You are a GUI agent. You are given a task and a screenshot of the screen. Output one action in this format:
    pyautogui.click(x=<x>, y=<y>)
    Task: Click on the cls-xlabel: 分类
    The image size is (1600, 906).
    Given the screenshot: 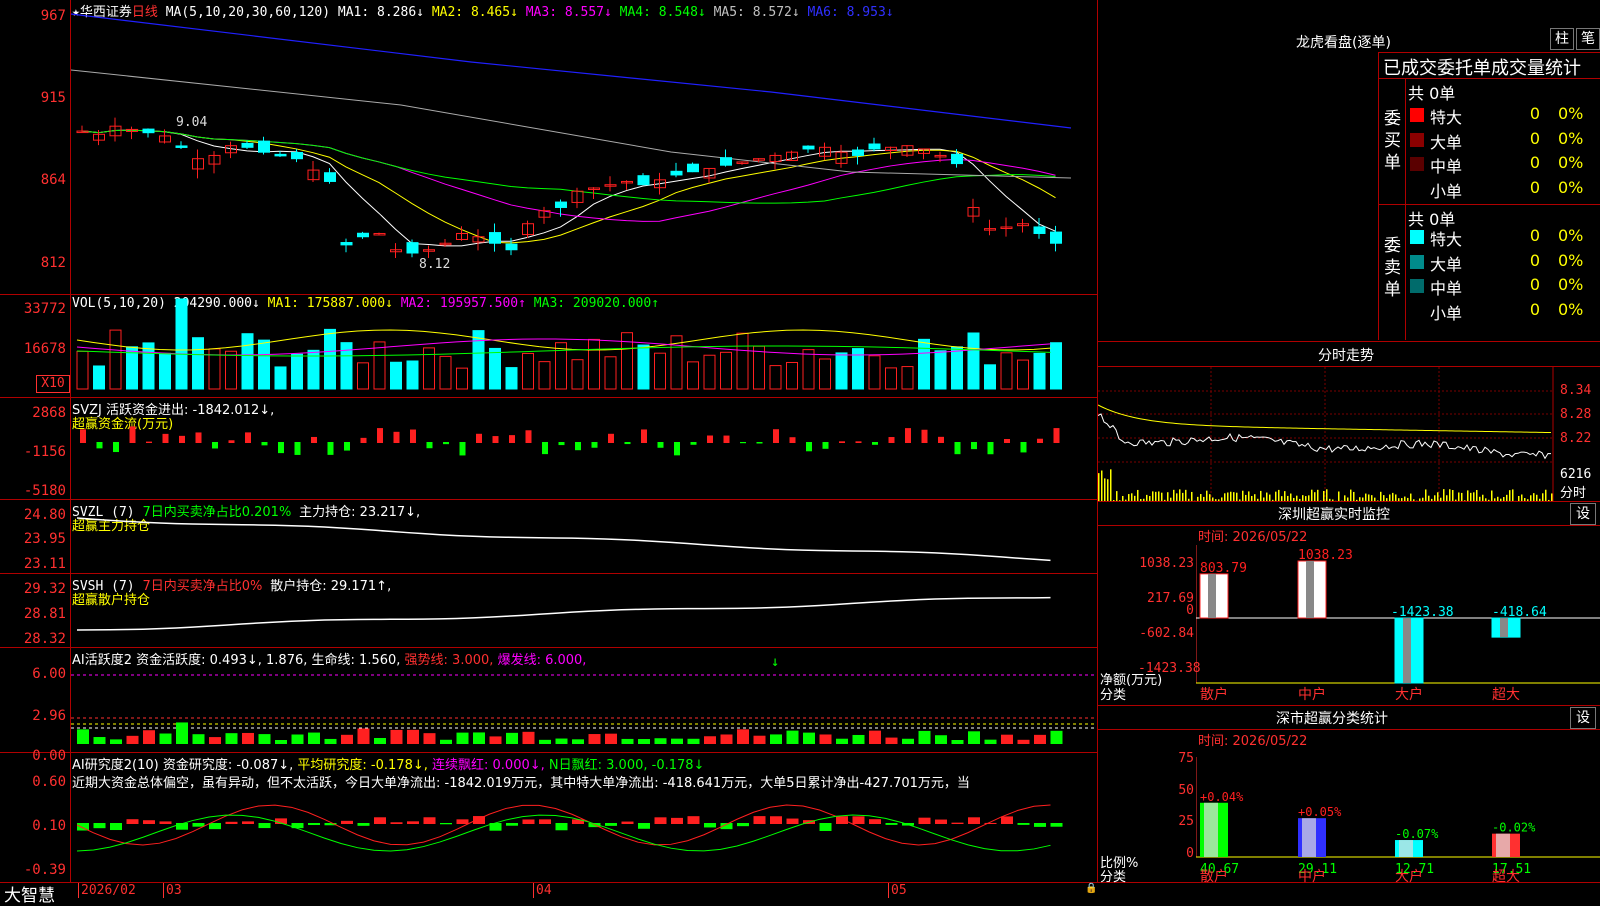 What is the action you would take?
    pyautogui.click(x=1113, y=875)
    